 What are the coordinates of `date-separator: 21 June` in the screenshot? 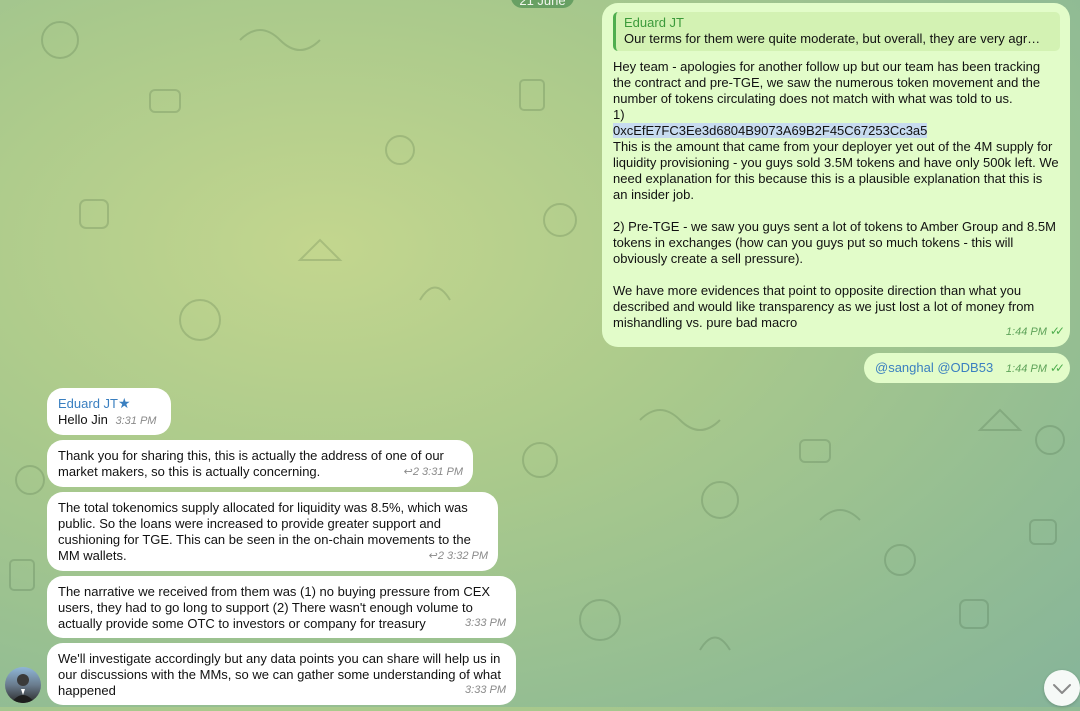 It's located at (542, 4).